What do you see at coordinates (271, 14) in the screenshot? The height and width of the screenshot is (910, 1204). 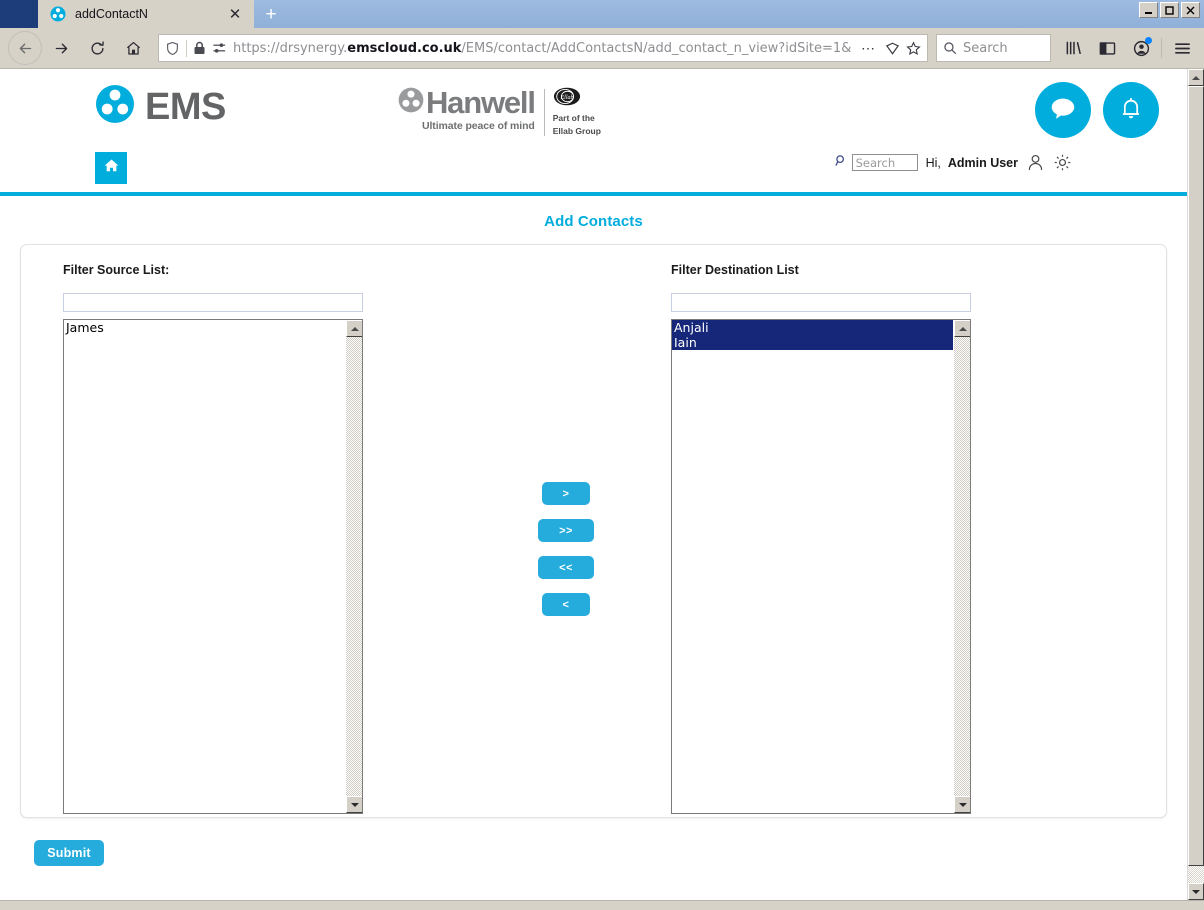 I see `new-tab-button: +` at bounding box center [271, 14].